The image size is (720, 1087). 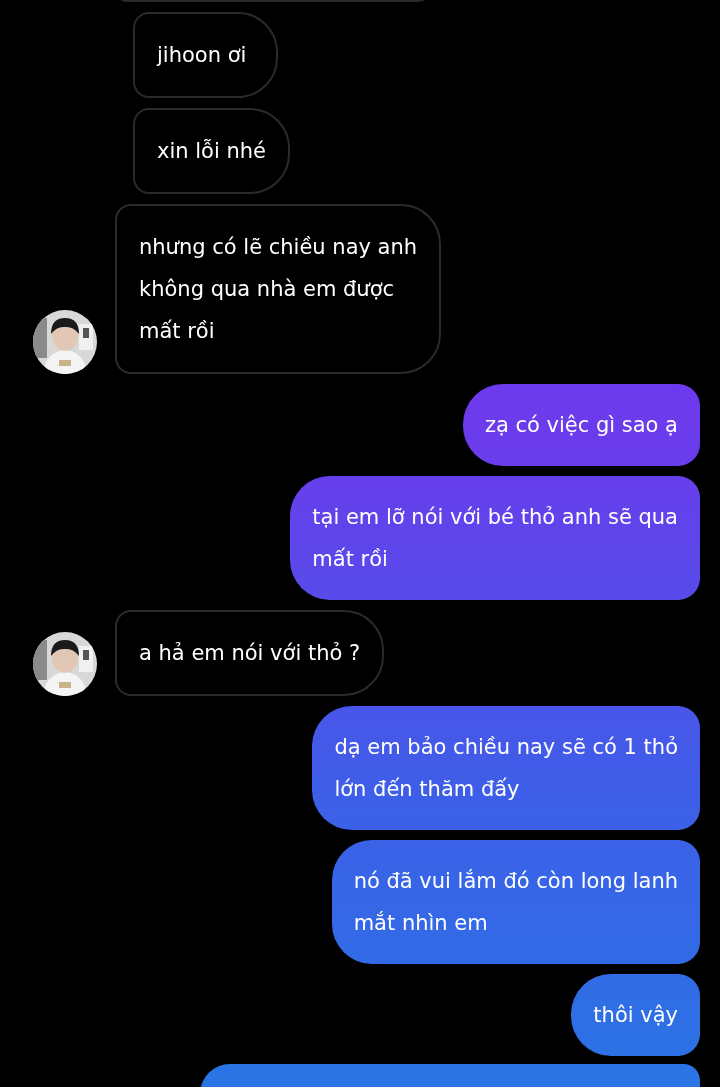 What do you see at coordinates (495, 538) in the screenshot?
I see `message-bubble: tại em lỡ nói với bé thỏ anh sẽ qua mất rồi` at bounding box center [495, 538].